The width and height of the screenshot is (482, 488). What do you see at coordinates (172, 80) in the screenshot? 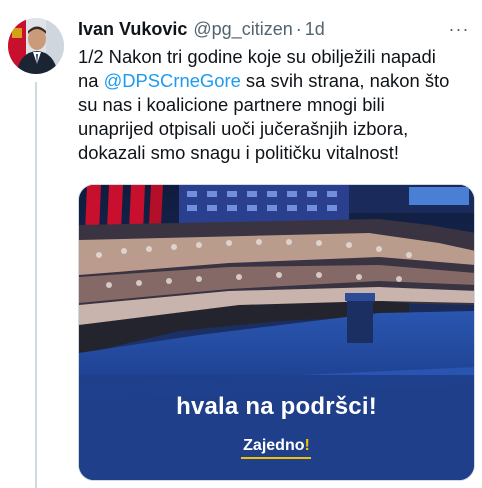
I see `mention-link: @DPSCrneGore` at bounding box center [172, 80].